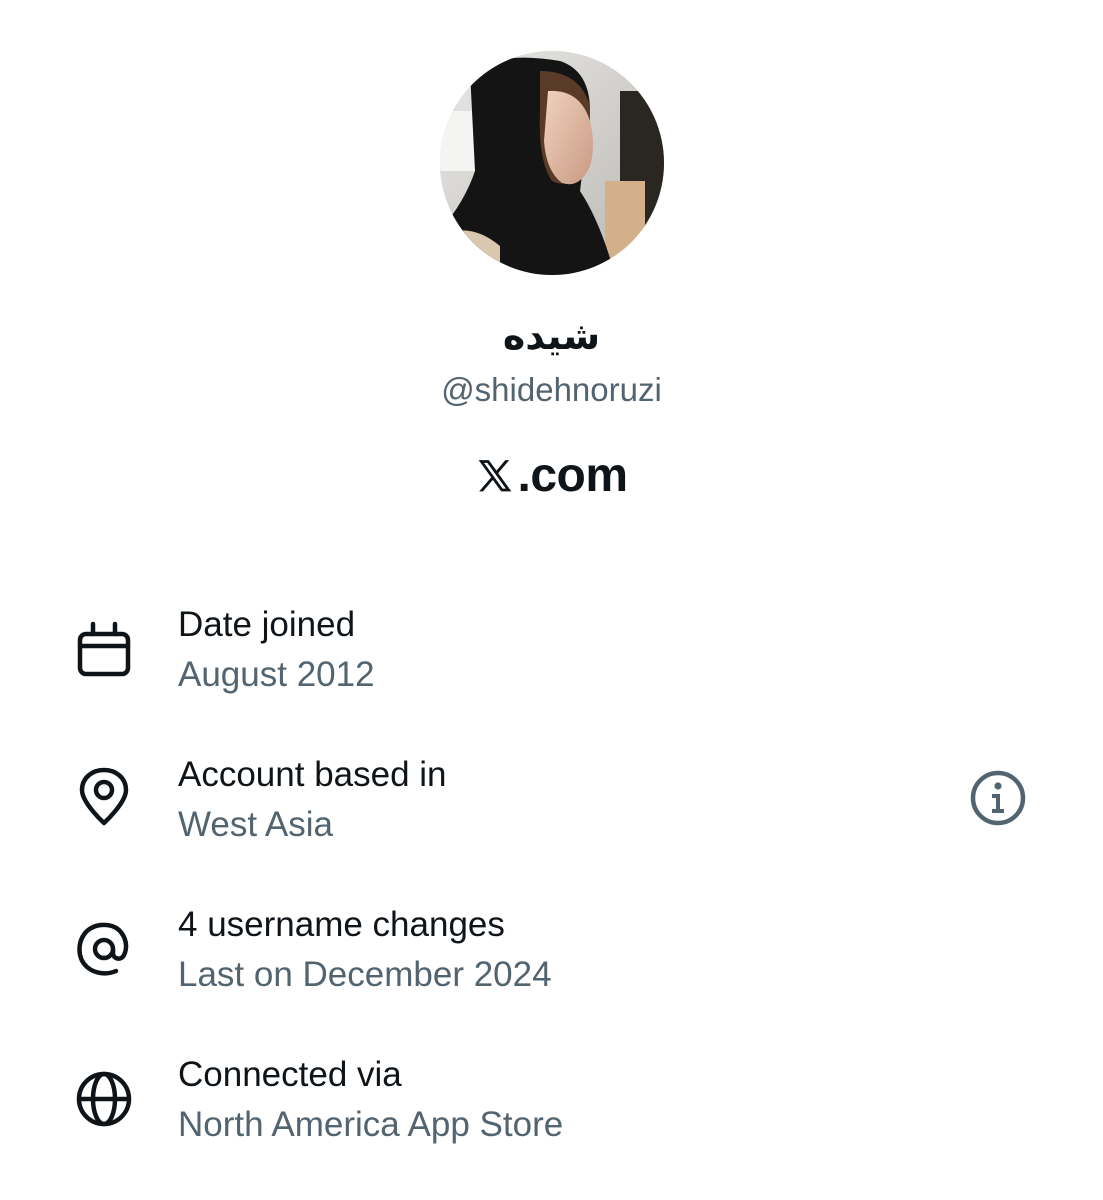  Describe the element at coordinates (104, 949) in the screenshot. I see `at-sign-icon` at that location.